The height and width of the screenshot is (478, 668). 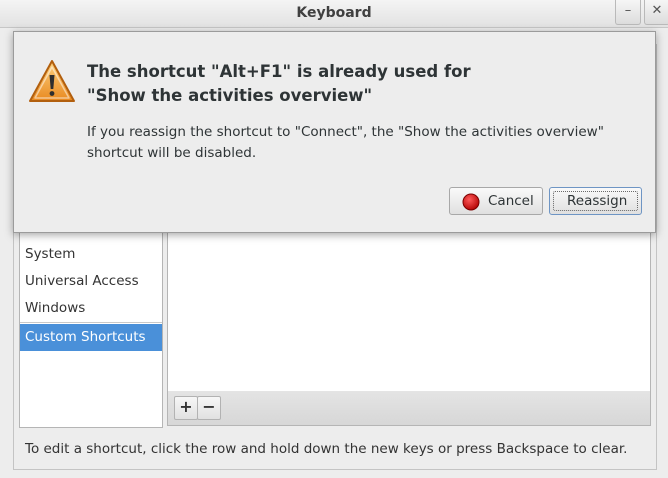 I want to click on category-item-custom-shortcuts: Custom Shortcuts, so click(x=91, y=337).